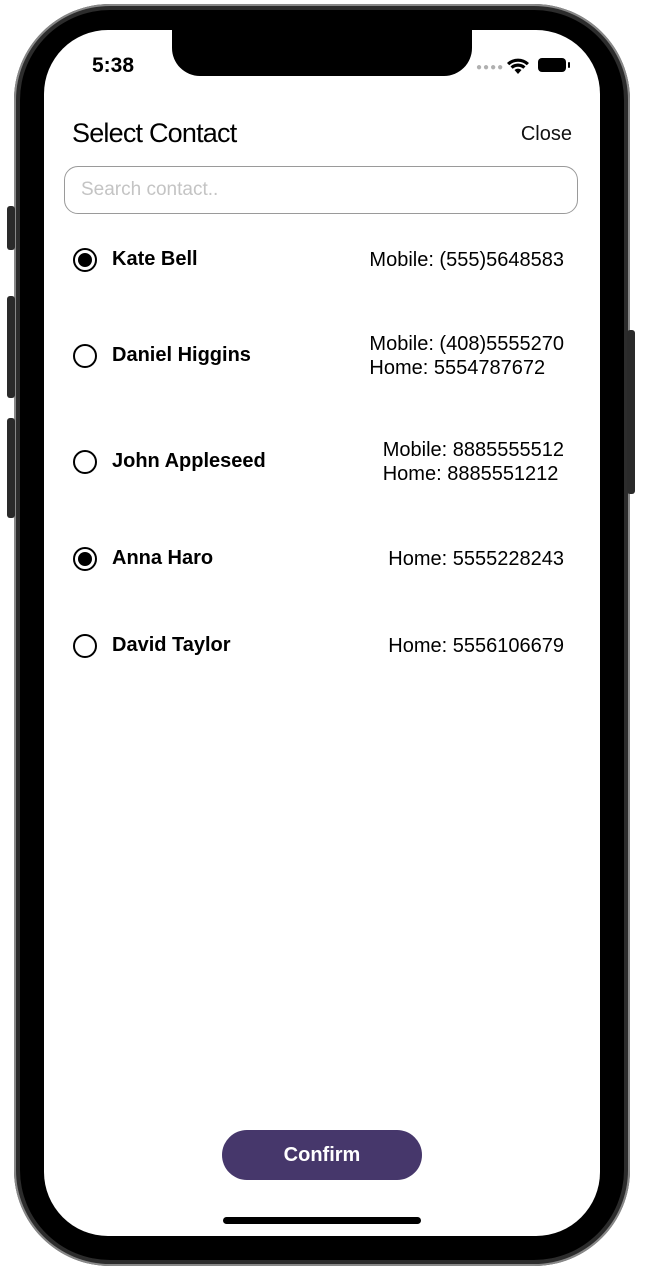 Image resolution: width=656 pixels, height=1280 pixels. What do you see at coordinates (631, 412) in the screenshot?
I see `power-button` at bounding box center [631, 412].